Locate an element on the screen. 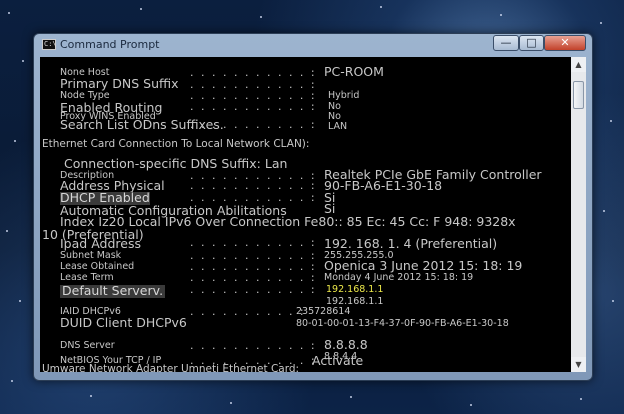  console-label: Primary DNS Suffix is located at coordinates (119, 83).